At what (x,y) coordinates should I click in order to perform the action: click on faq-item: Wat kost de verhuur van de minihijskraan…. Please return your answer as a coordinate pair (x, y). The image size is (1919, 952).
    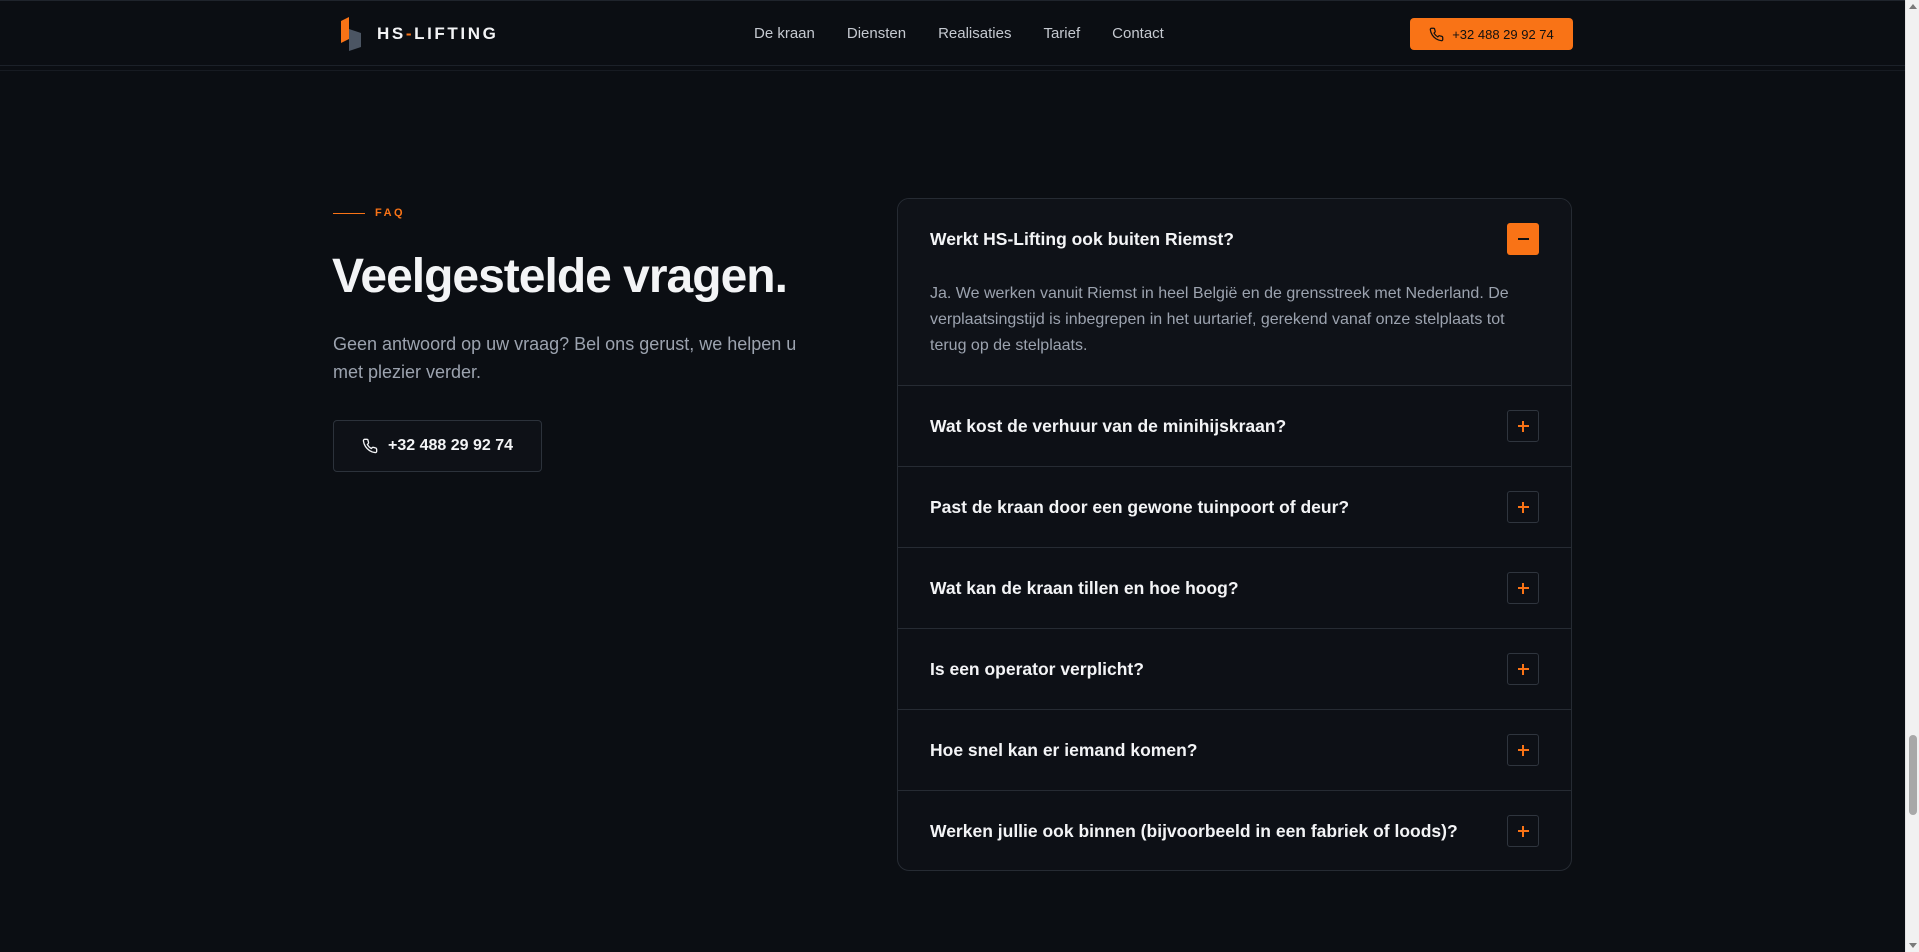
    Looking at the image, I should click on (1234, 426).